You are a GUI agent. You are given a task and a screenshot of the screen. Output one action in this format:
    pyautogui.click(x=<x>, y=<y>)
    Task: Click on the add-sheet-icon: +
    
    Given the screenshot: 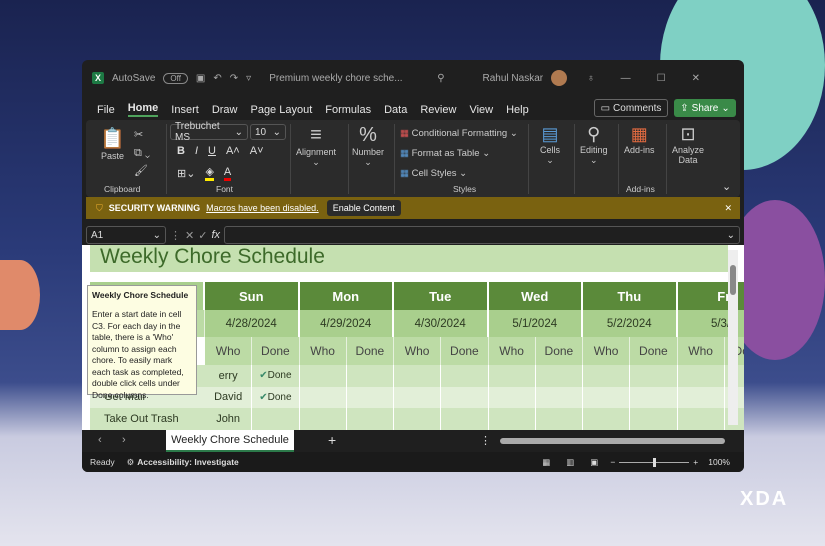 What is the action you would take?
    pyautogui.click(x=332, y=440)
    